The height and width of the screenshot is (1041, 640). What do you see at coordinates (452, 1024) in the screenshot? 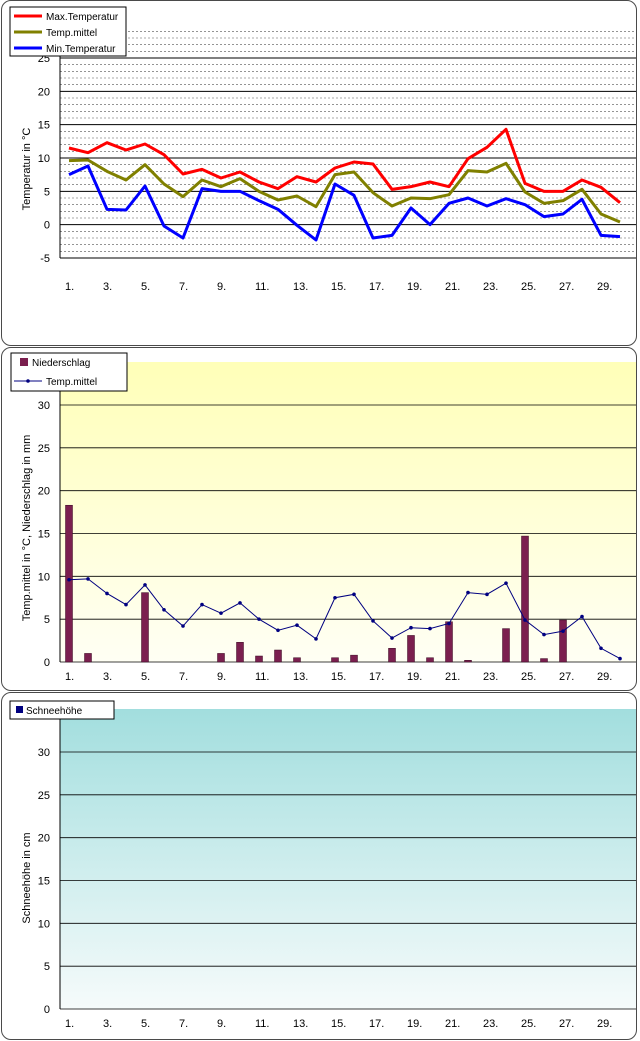
I see `x-tick-label: 21.` at bounding box center [452, 1024].